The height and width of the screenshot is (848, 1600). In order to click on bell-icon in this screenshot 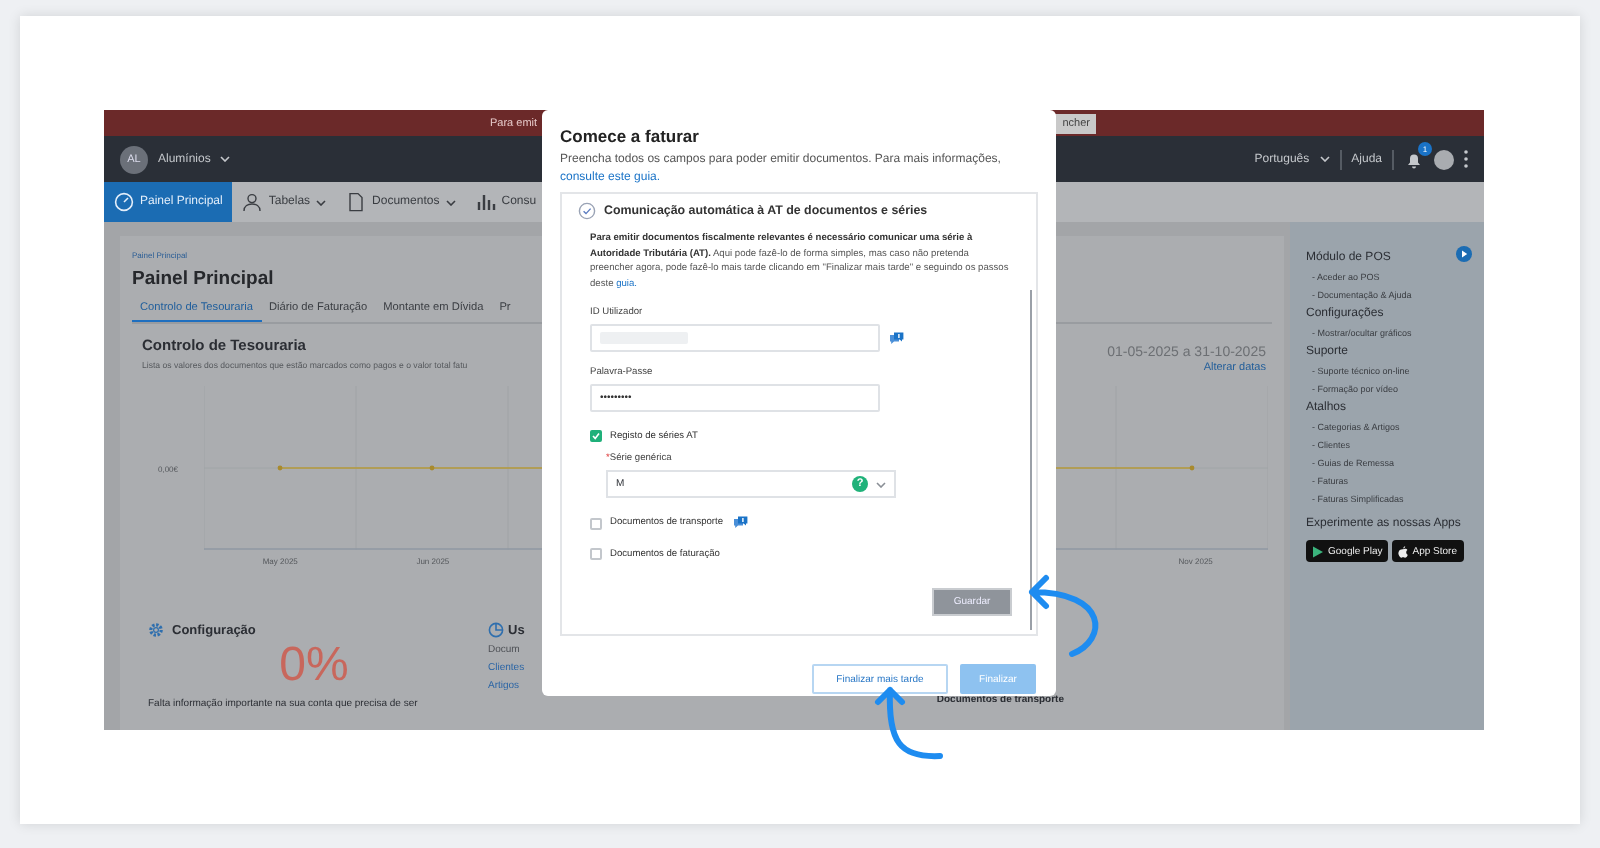, I will do `click(1414, 159)`.